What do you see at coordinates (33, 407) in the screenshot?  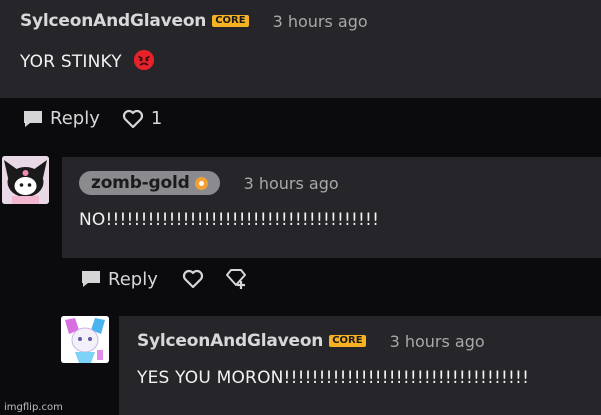 I see `watermark: imgflip.com` at bounding box center [33, 407].